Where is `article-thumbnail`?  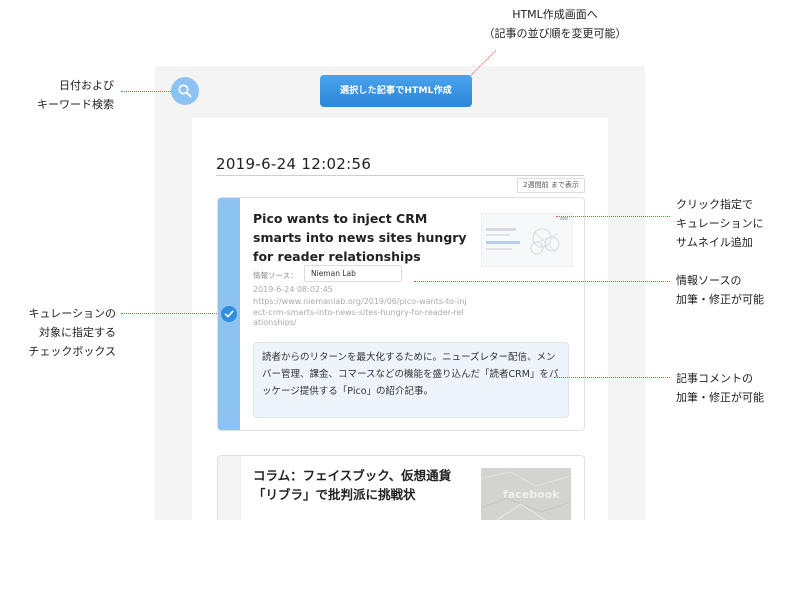 article-thumbnail is located at coordinates (527, 240).